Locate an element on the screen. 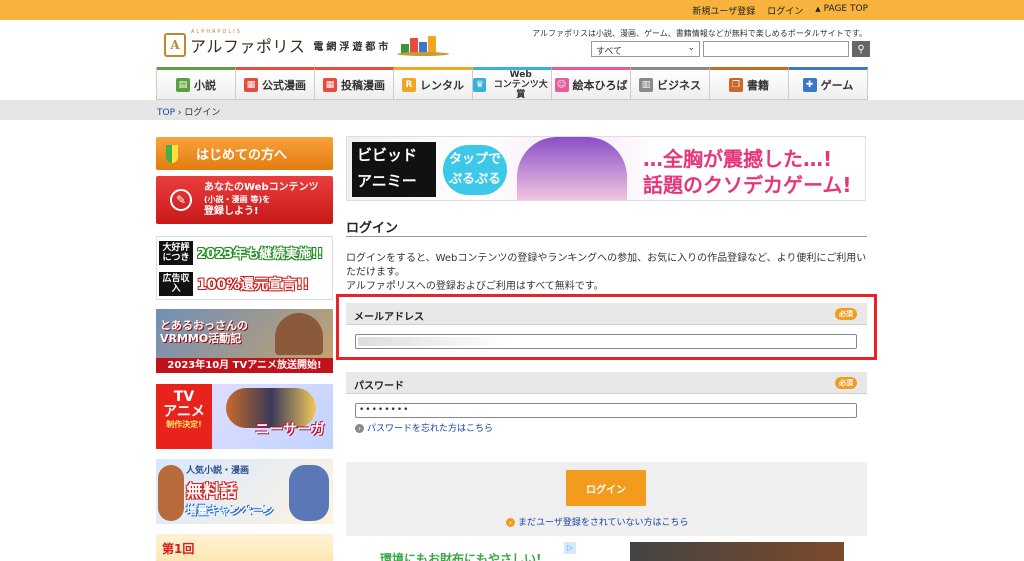 The height and width of the screenshot is (561, 1024). vrmmo-caption: 2023年10月 TVアニメ放送開始! is located at coordinates (244, 365).